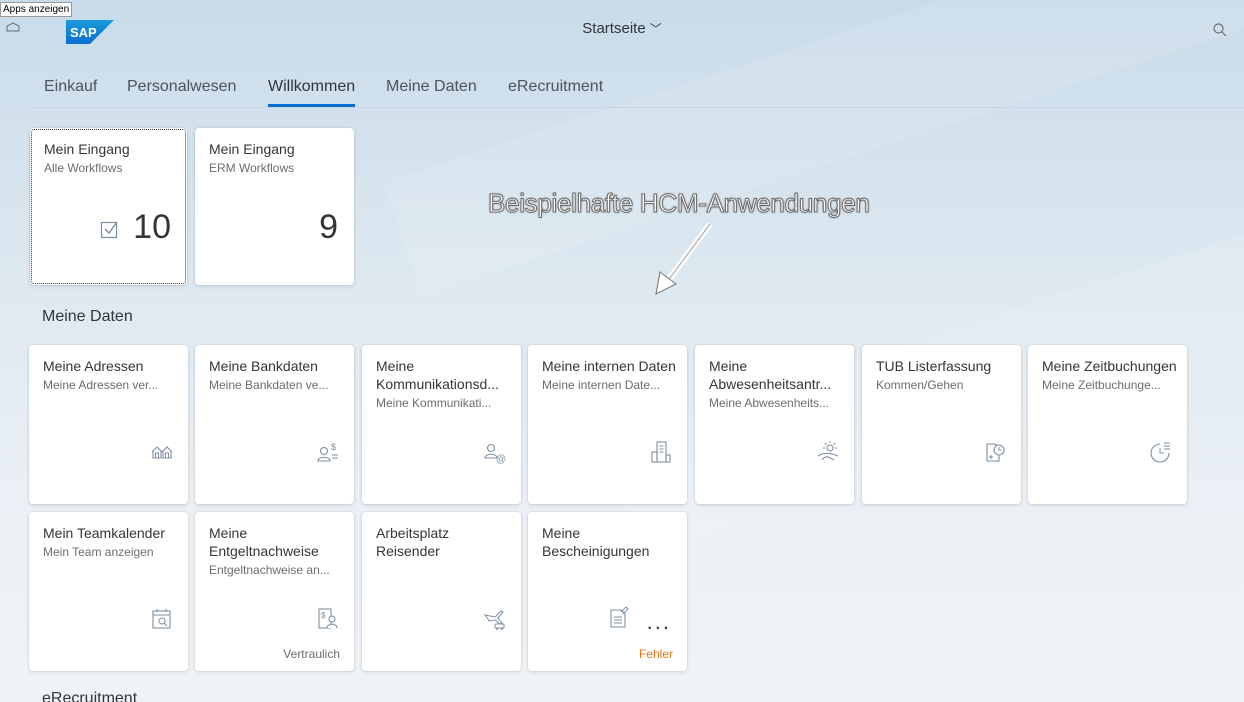  What do you see at coordinates (109, 230) in the screenshot?
I see `checkbox-icon` at bounding box center [109, 230].